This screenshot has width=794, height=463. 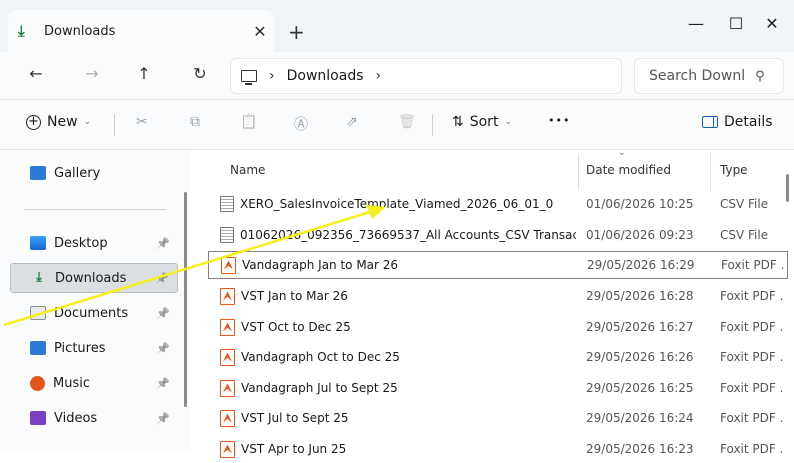 I want to click on column-header-name: Name, so click(x=247, y=170).